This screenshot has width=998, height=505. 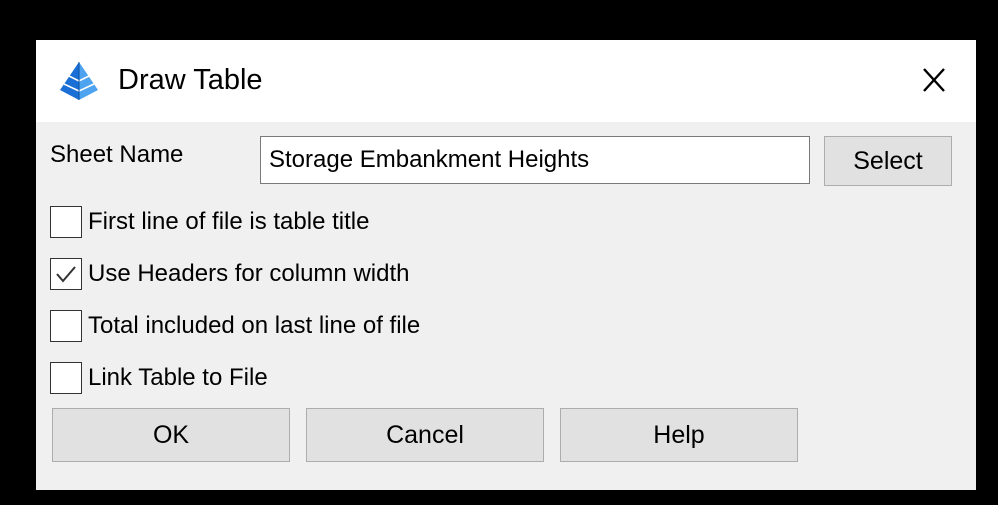 What do you see at coordinates (535, 160) in the screenshot?
I see `sheet-name-input` at bounding box center [535, 160].